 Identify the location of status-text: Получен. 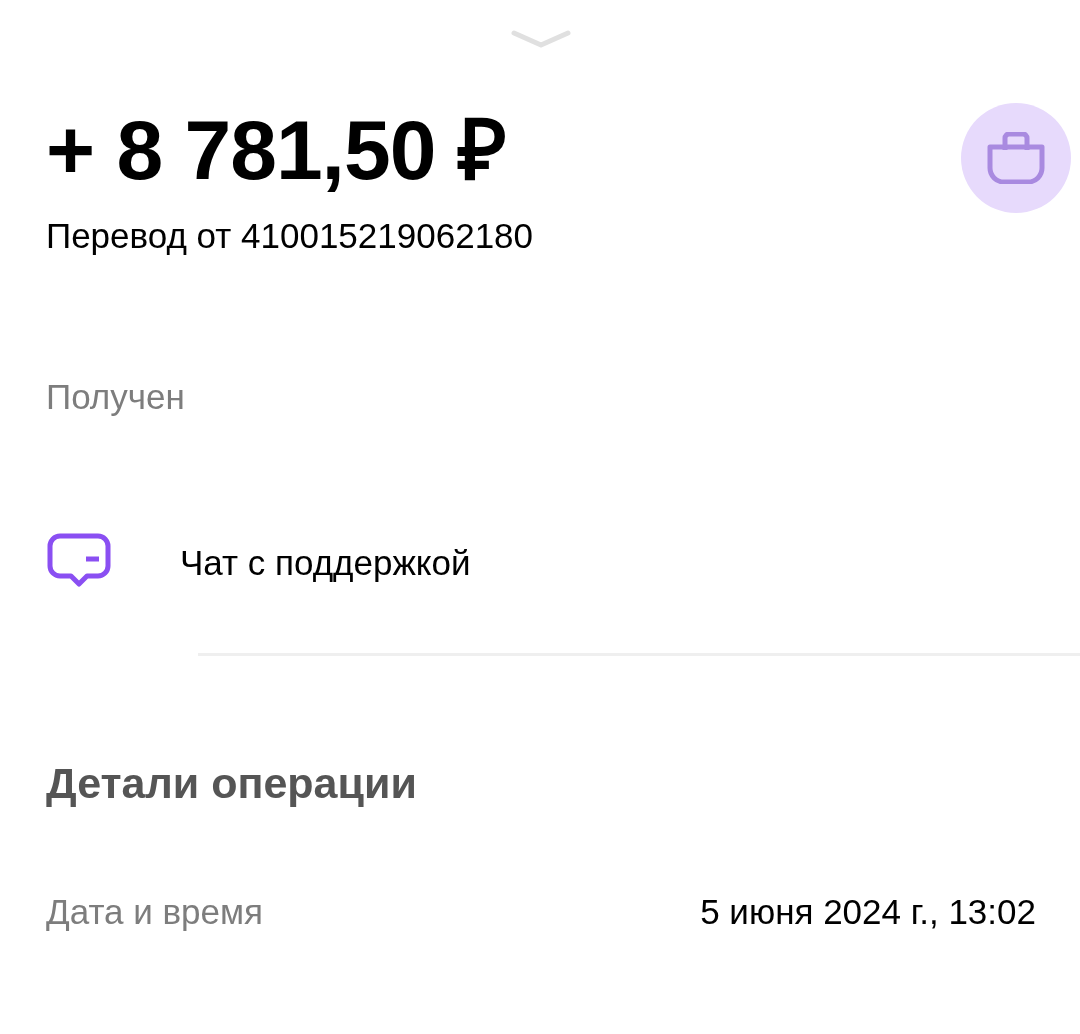
(116, 396).